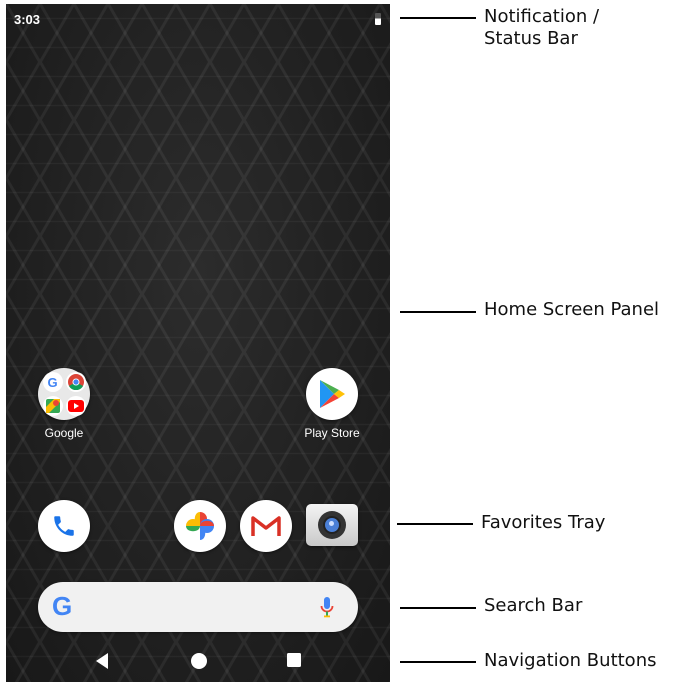  Describe the element at coordinates (75, 382) in the screenshot. I see `chrome-icon` at that location.